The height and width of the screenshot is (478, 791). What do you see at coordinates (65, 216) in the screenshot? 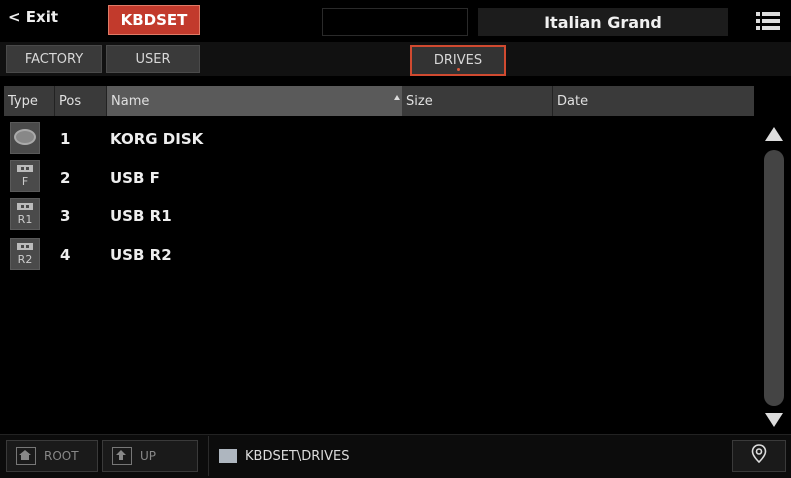
I see `row-pos: 3` at bounding box center [65, 216].